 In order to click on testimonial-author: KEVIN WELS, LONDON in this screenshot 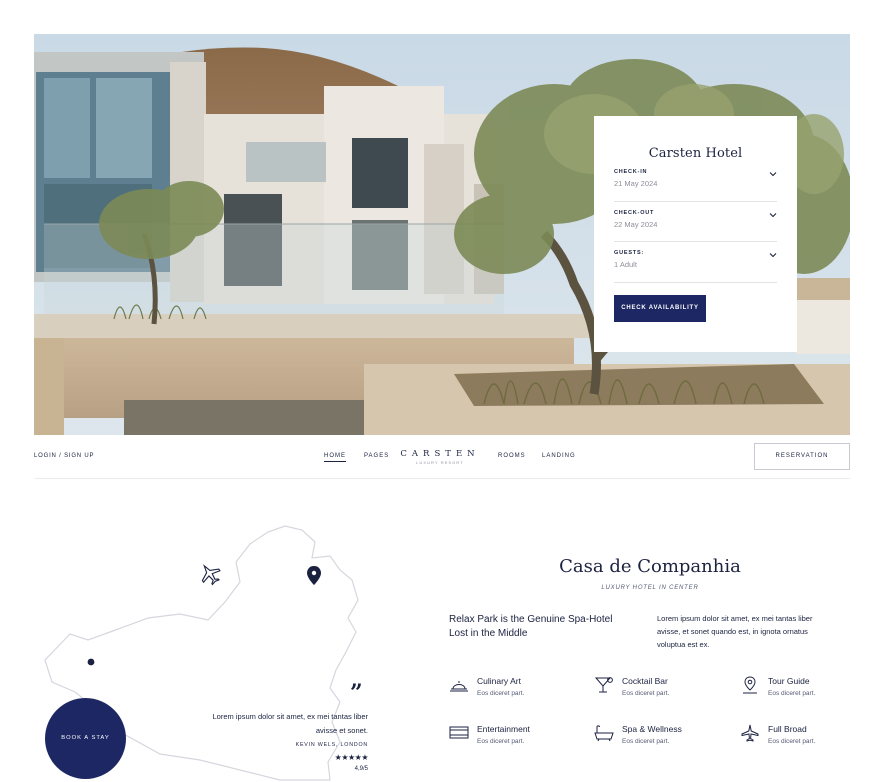, I will do `click(331, 745)`.